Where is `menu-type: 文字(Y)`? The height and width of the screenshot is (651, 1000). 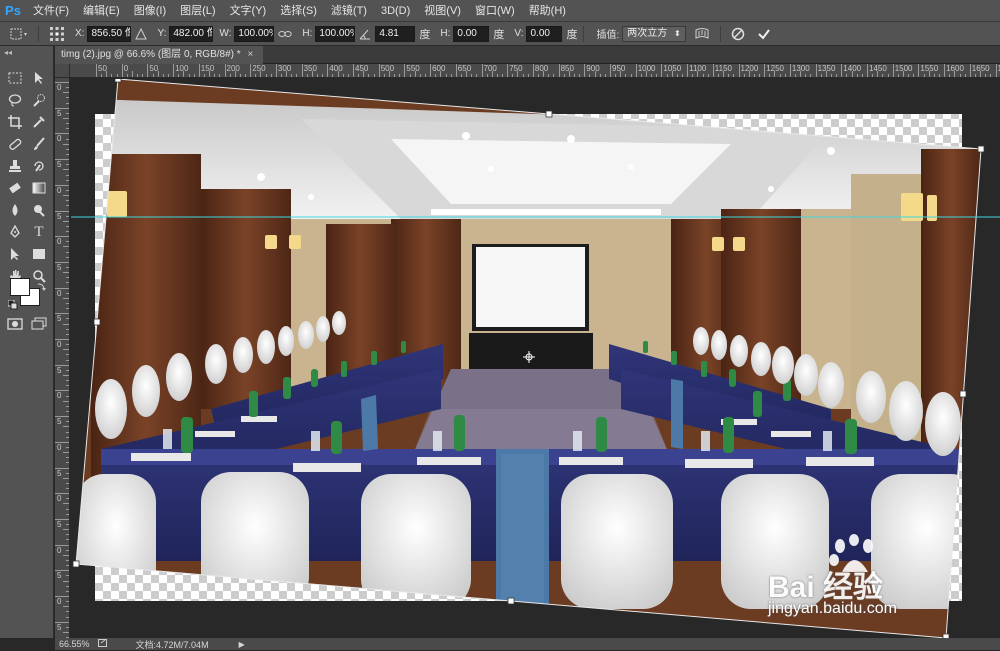 menu-type: 文字(Y) is located at coordinates (248, 11).